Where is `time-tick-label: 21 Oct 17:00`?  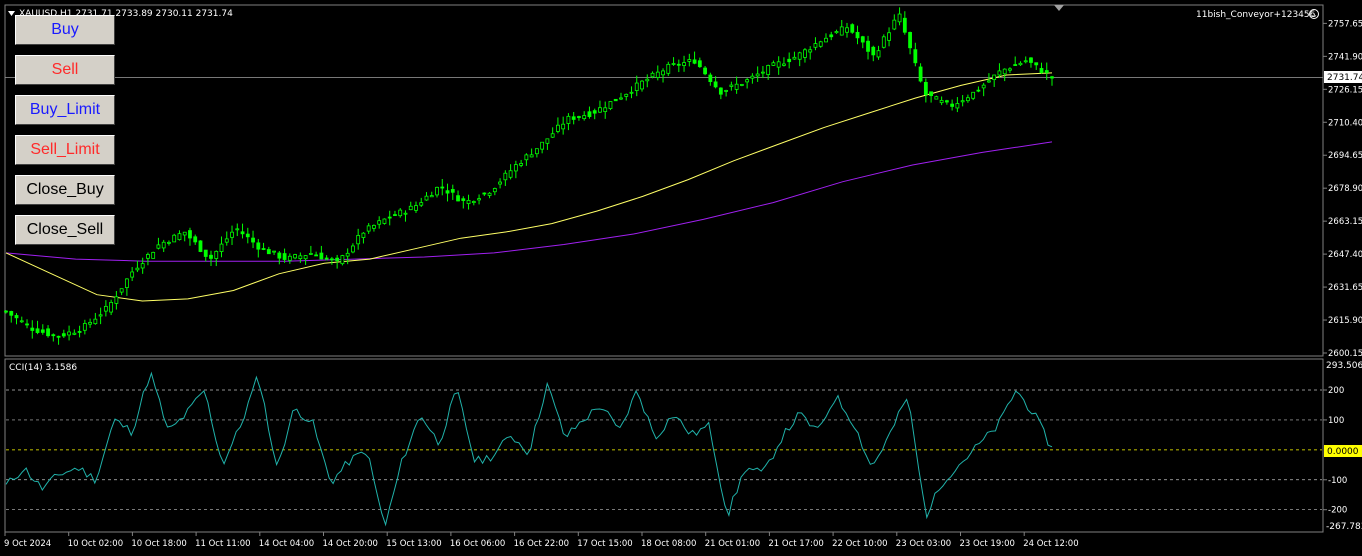
time-tick-label: 21 Oct 17:00 is located at coordinates (795, 544).